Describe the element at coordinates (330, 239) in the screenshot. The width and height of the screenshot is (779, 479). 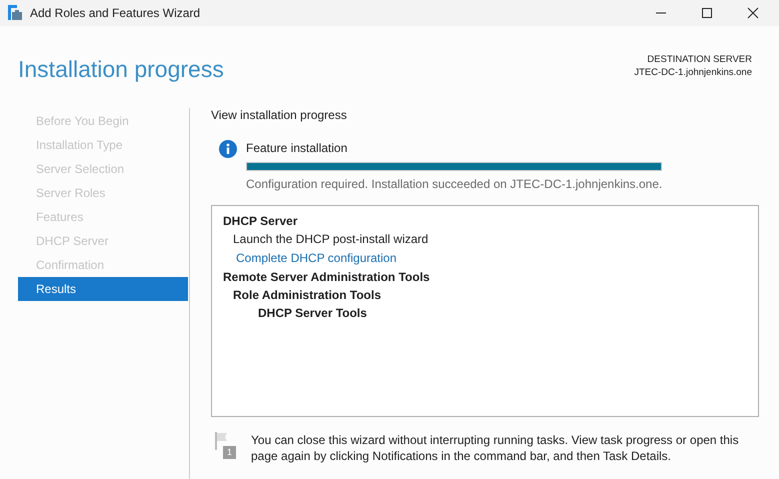
I see `result-text: Launch the DHCP post-install wizard` at that location.